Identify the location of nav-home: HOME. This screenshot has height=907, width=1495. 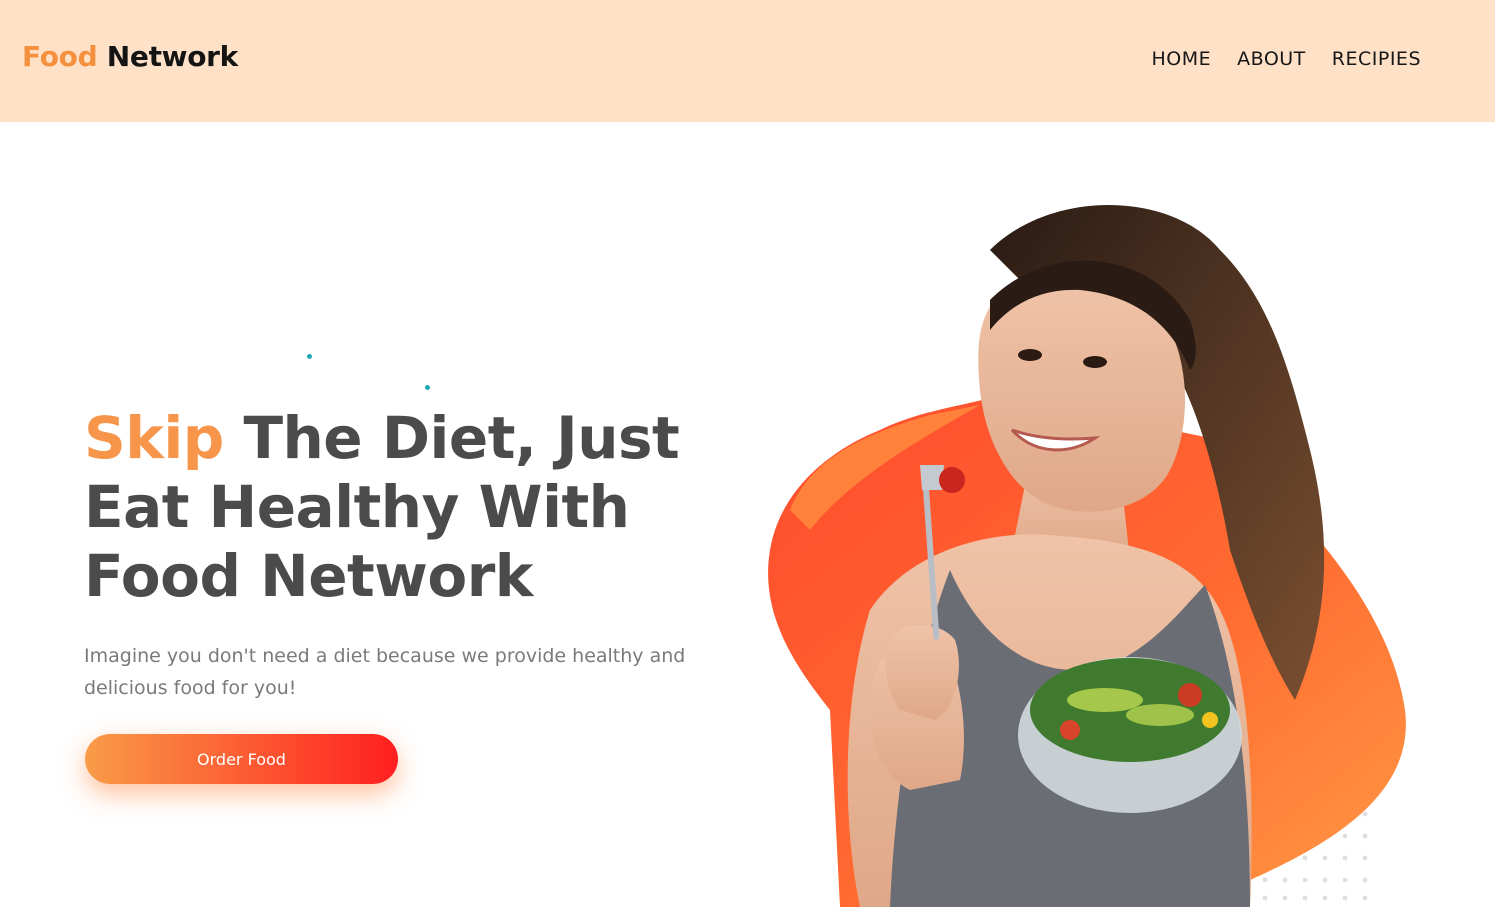
(1181, 59).